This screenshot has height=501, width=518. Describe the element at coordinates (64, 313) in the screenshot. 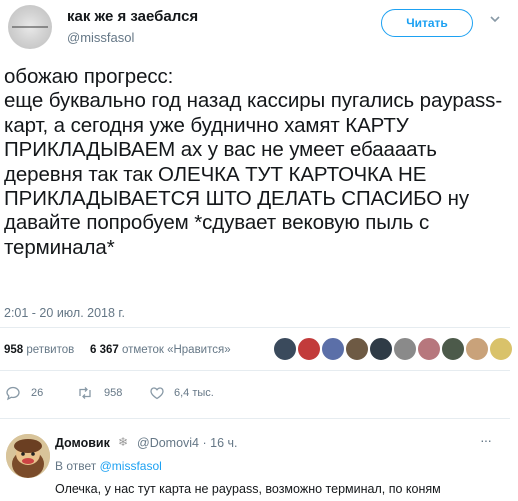

I see `tweet-timestamp: 2:01 - 20 июл. 2018 г.` at that location.